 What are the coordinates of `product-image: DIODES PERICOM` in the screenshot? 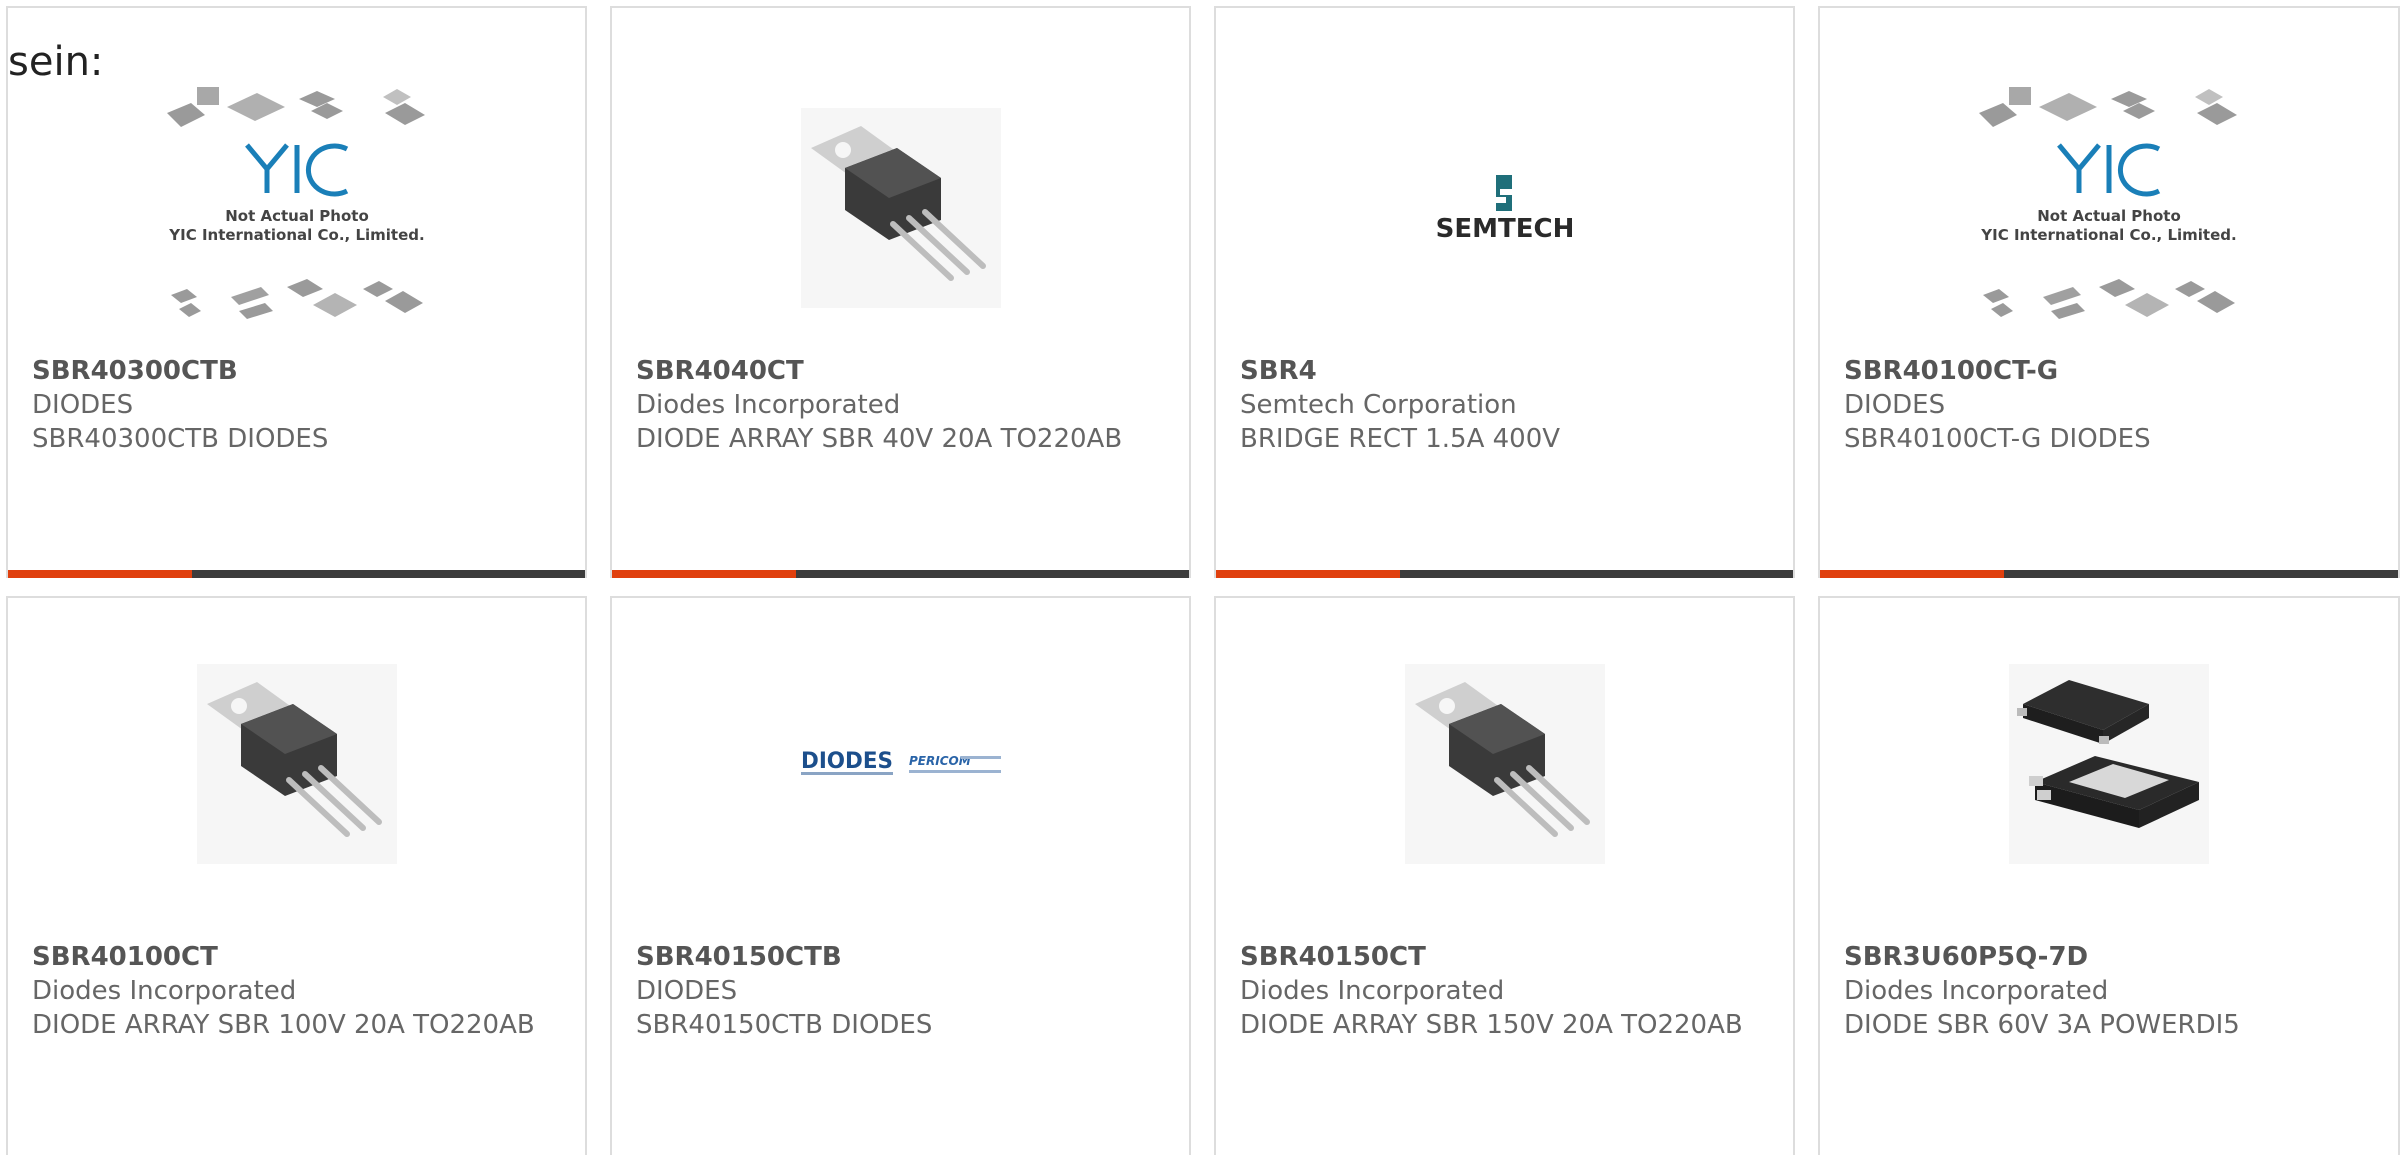 It's located at (900, 764).